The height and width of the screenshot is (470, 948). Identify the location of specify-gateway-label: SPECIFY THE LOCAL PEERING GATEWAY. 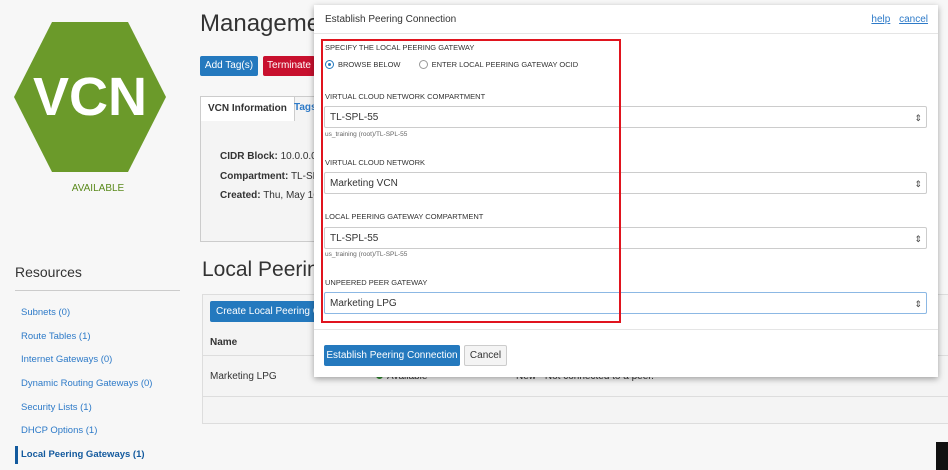
(400, 47).